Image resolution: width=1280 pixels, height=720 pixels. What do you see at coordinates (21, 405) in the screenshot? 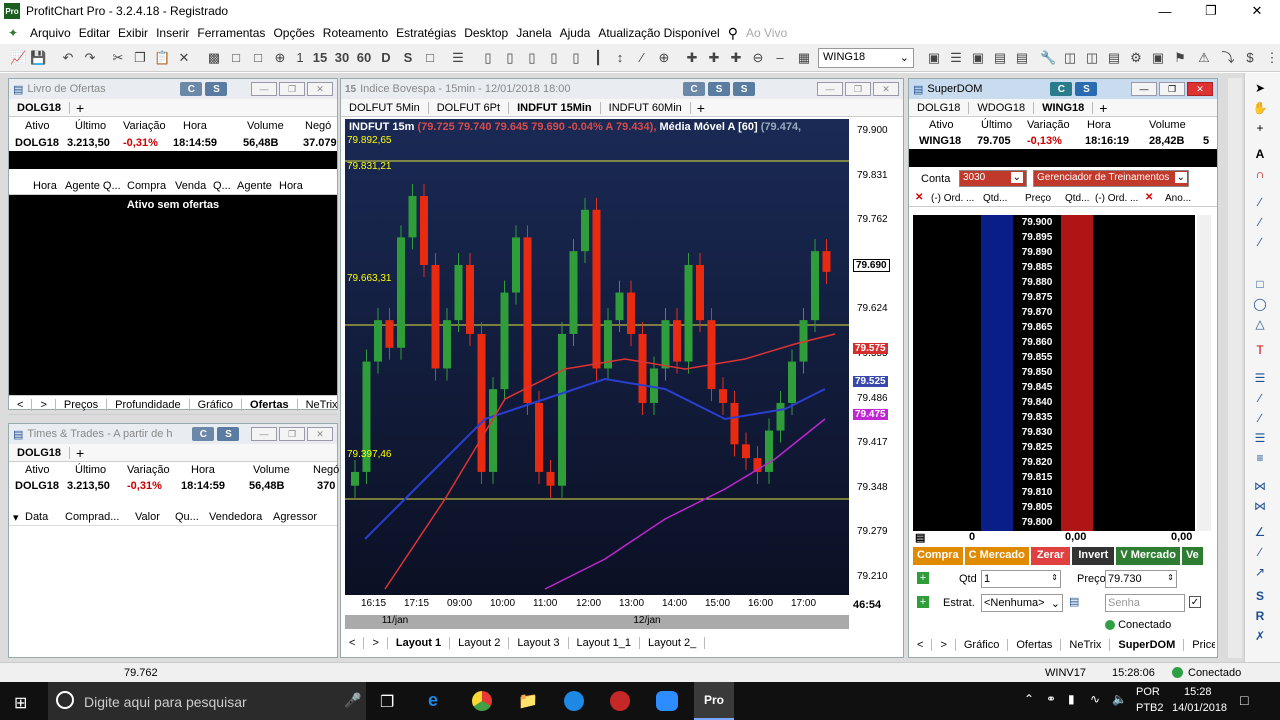
I see `prev-tab-icon: <` at bounding box center [21, 405].